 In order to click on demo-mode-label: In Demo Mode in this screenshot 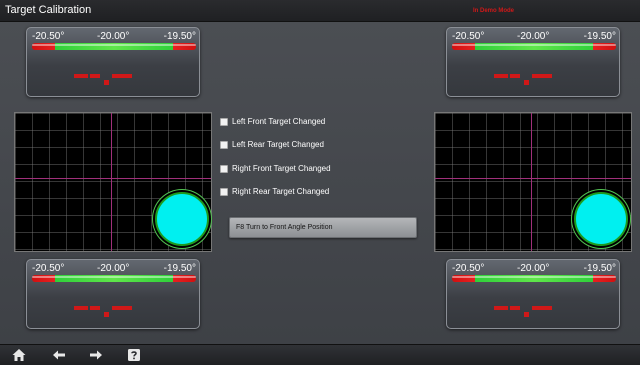, I will do `click(494, 11)`.